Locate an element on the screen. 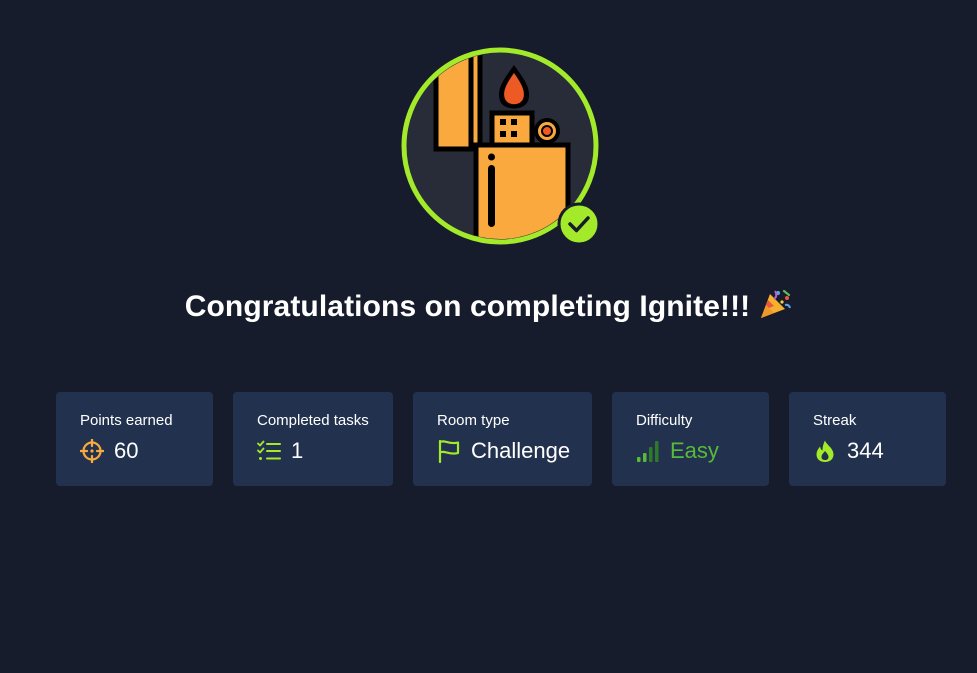  completed-tasks-label: Completed tasks is located at coordinates (313, 420).